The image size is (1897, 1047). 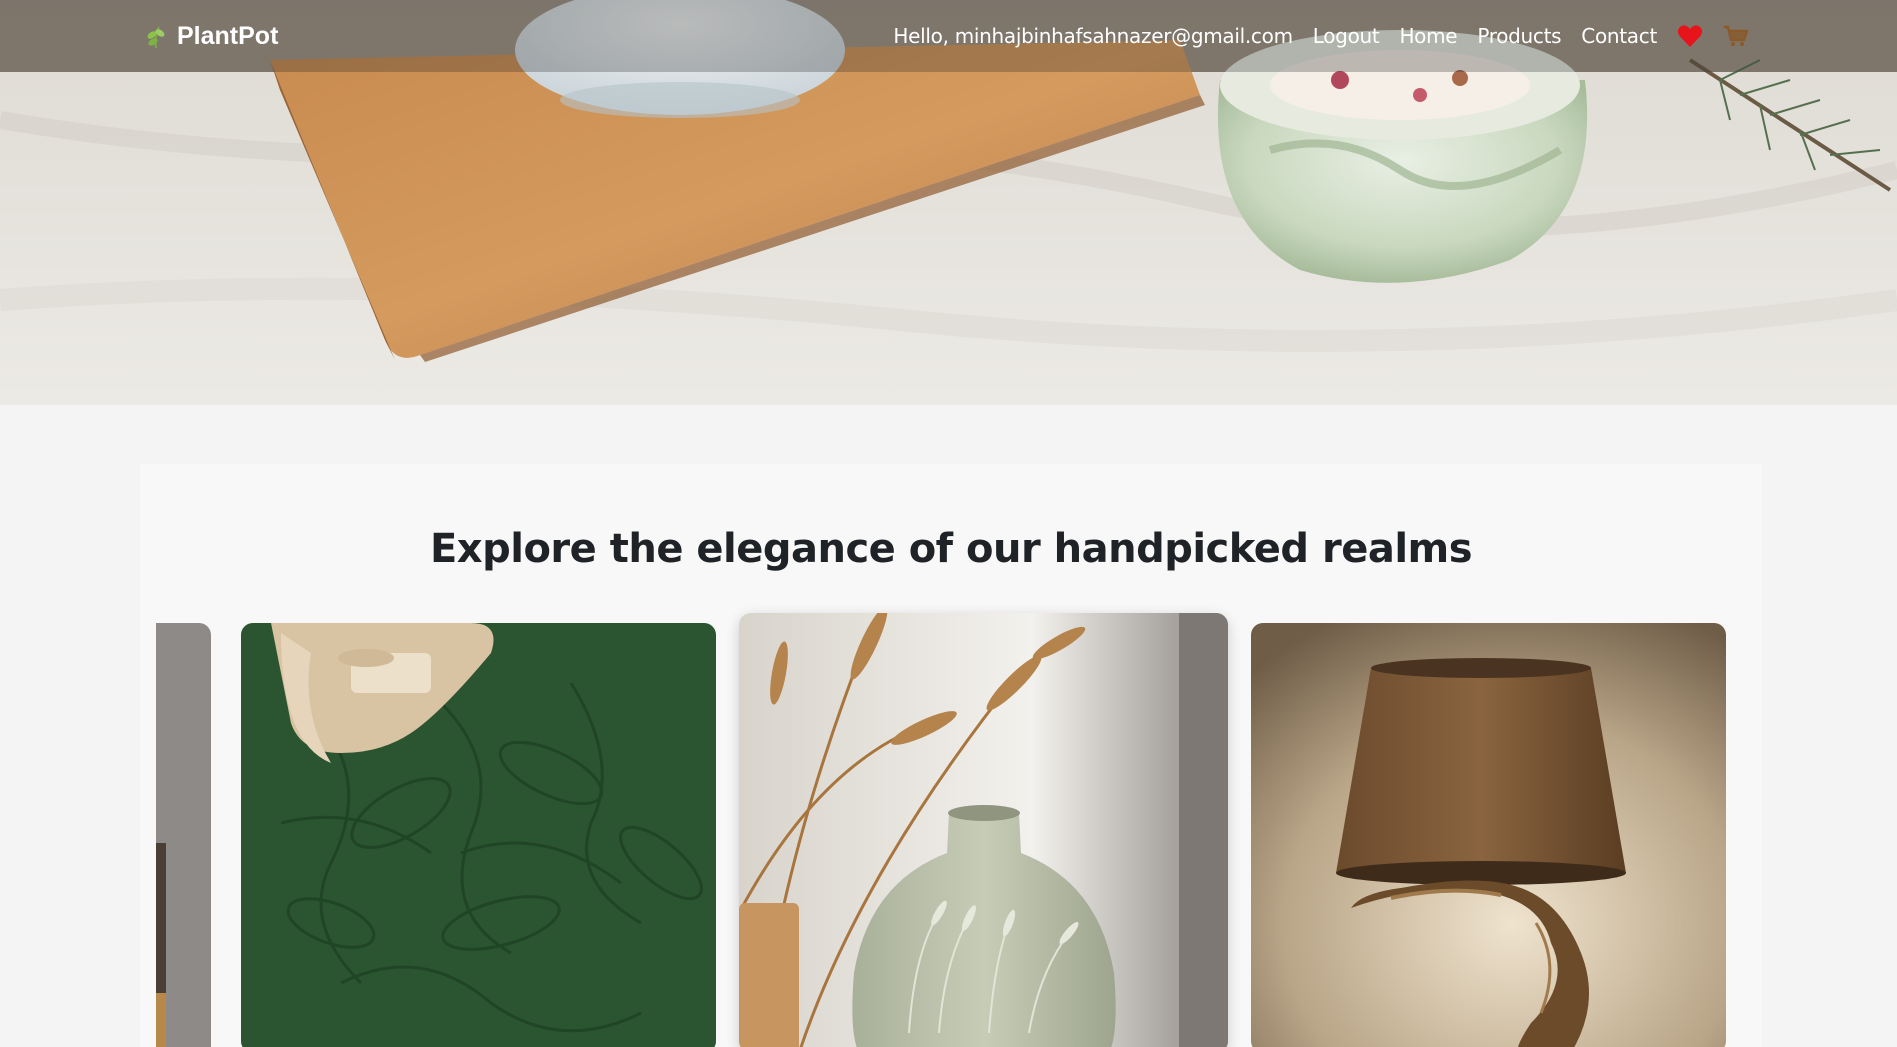 I want to click on logout-link: Logout, so click(x=1346, y=36).